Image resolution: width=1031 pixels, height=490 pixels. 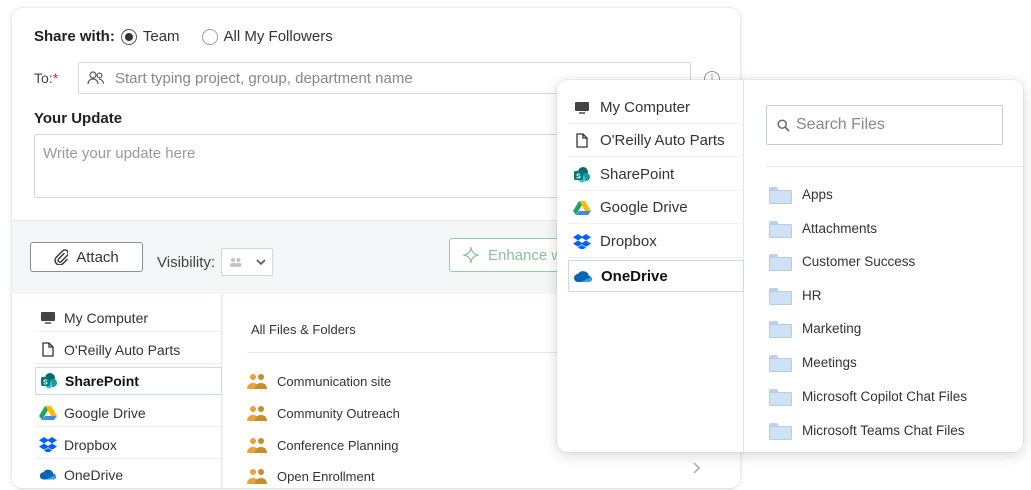 What do you see at coordinates (74, 36) in the screenshot?
I see `share-with-label: Share with:` at bounding box center [74, 36].